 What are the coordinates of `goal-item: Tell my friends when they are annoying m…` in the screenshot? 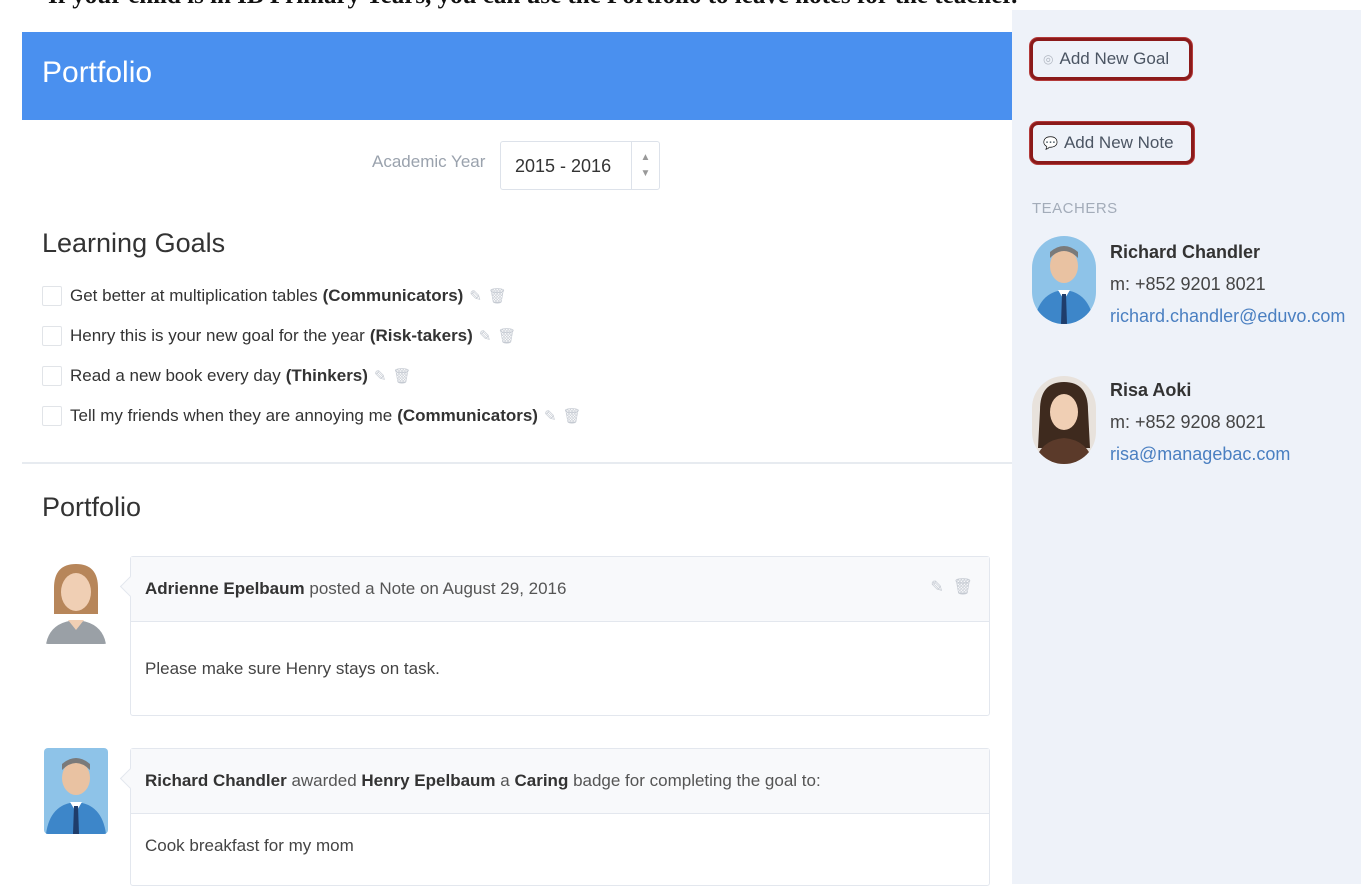 It's located at (312, 416).